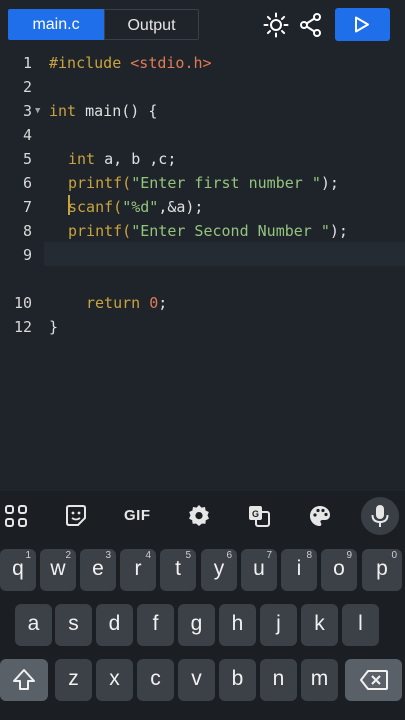 The width and height of the screenshot is (405, 720). Describe the element at coordinates (27, 207) in the screenshot. I see `line-number: 7` at that location.